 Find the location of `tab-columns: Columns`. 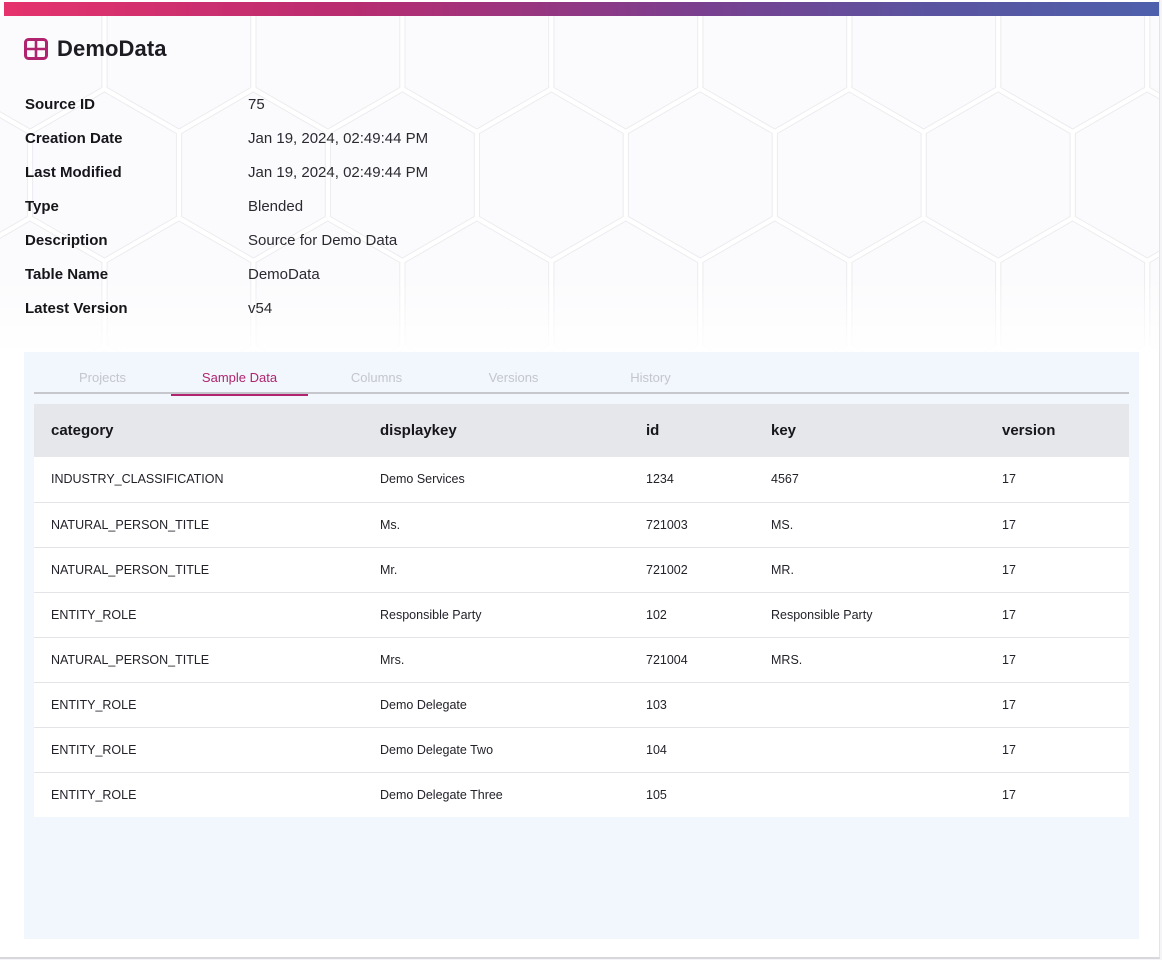

tab-columns: Columns is located at coordinates (376, 373).